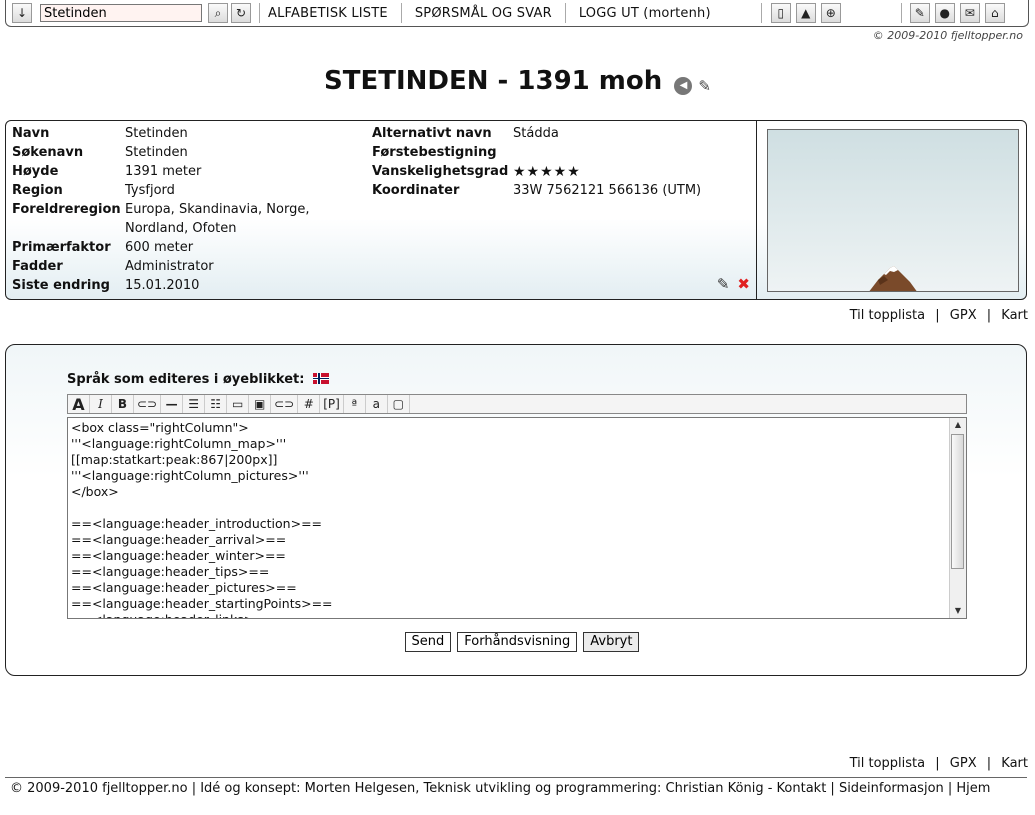 This screenshot has width=1035, height=815. What do you see at coordinates (957, 501) in the screenshot?
I see `scroll-thumb` at bounding box center [957, 501].